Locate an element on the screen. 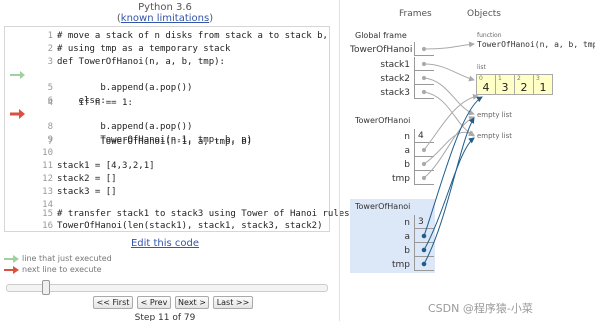  watermark: CSDN @程序猿-小菜 is located at coordinates (480, 308).